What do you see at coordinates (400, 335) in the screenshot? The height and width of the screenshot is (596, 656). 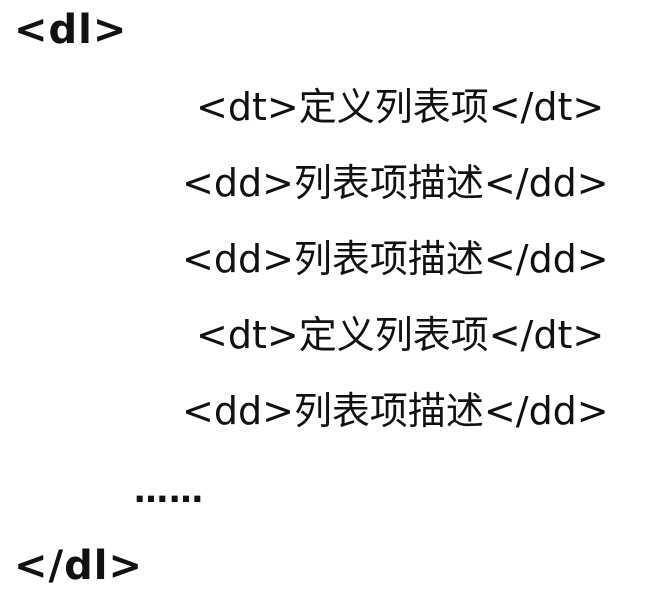 I see `dt-line-2: <dt>定义列表项</dt>` at bounding box center [400, 335].